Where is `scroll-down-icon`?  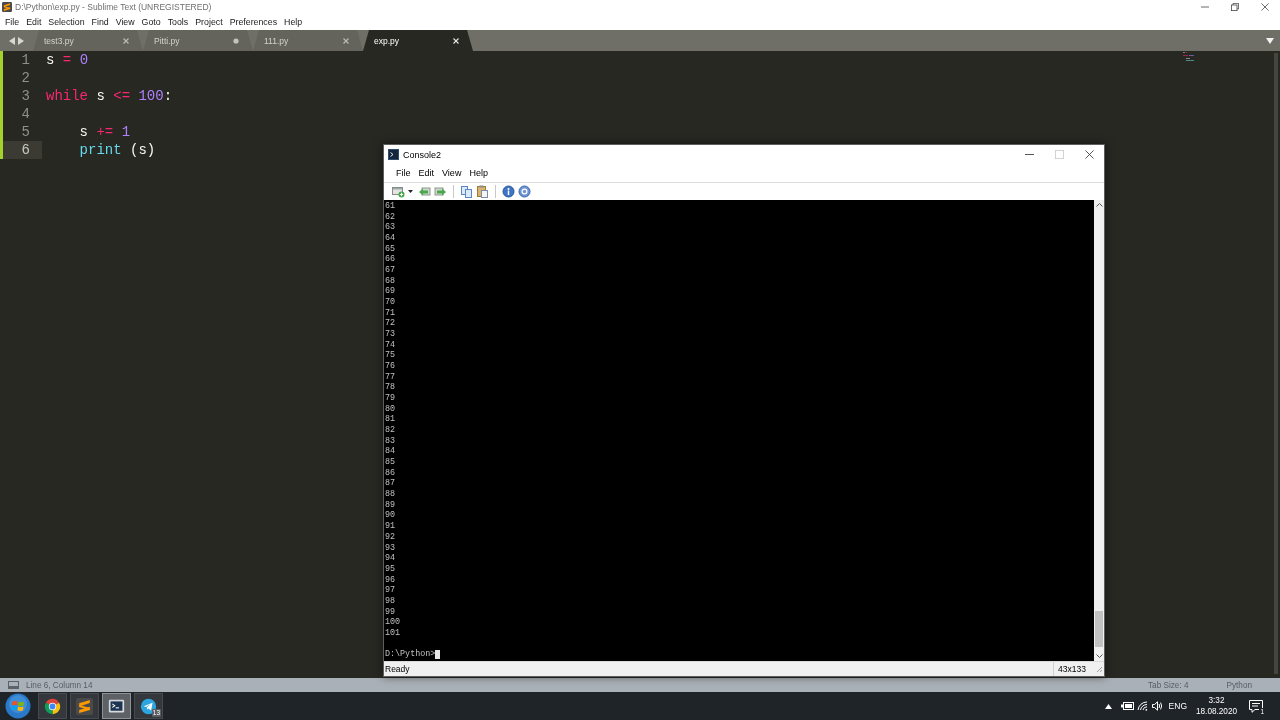 scroll-down-icon is located at coordinates (1099, 656).